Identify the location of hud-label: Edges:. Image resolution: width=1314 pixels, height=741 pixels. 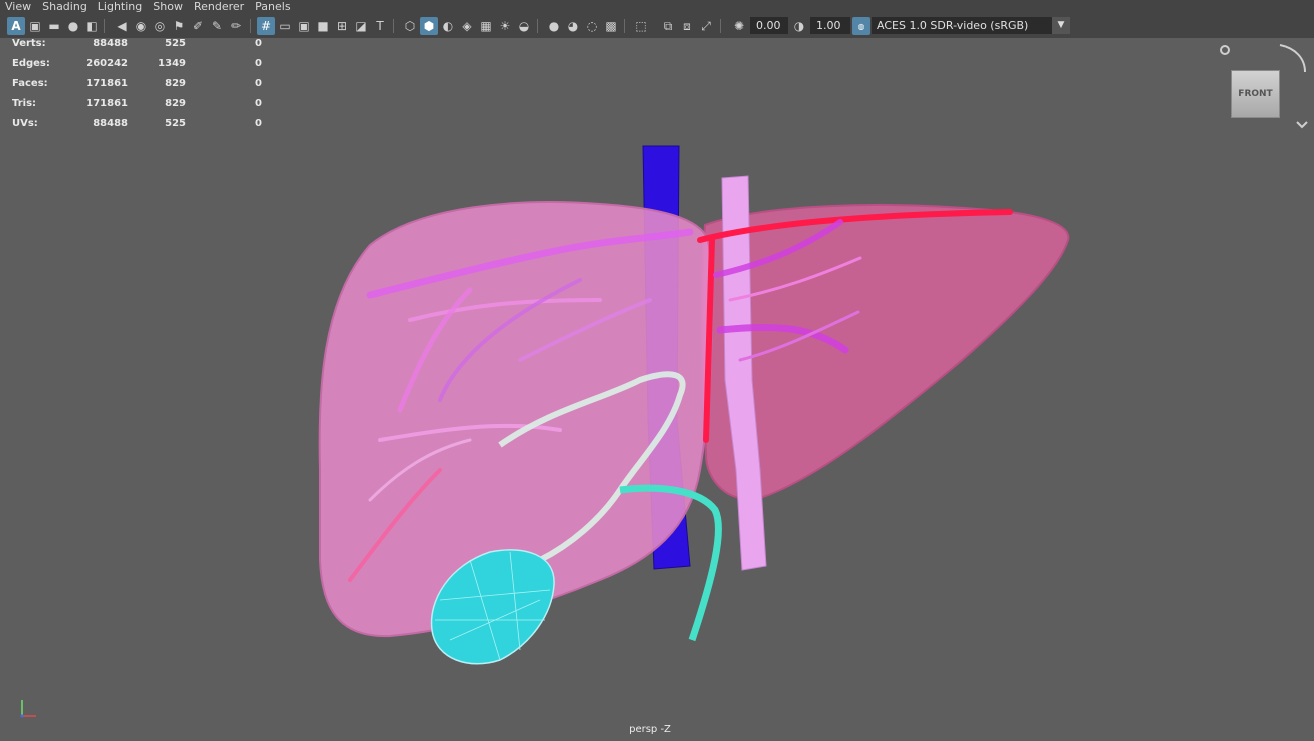
(31, 63).